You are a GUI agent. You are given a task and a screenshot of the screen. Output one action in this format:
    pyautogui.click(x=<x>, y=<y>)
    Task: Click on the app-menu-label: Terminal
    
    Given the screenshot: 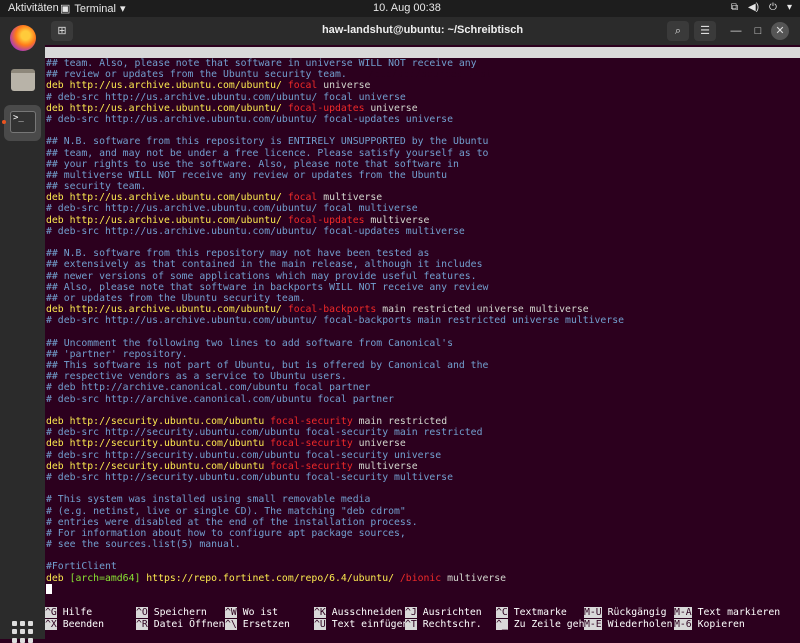 What is the action you would take?
    pyautogui.click(x=95, y=8)
    